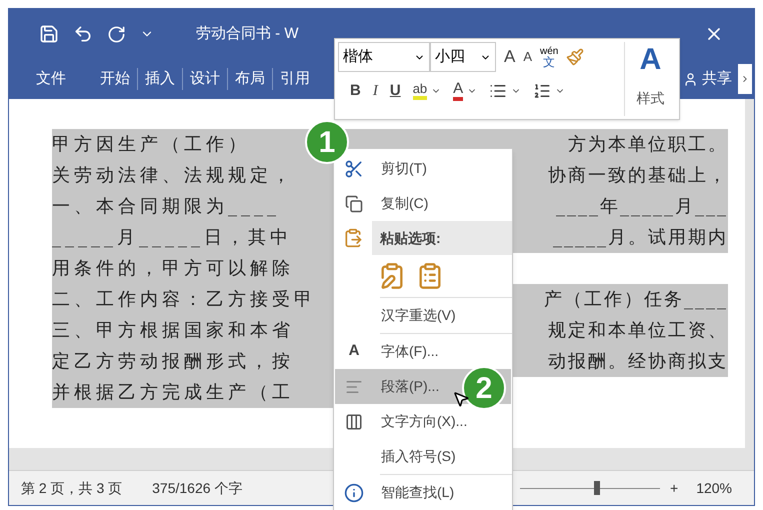  I want to click on zoom-in-button: +, so click(674, 488).